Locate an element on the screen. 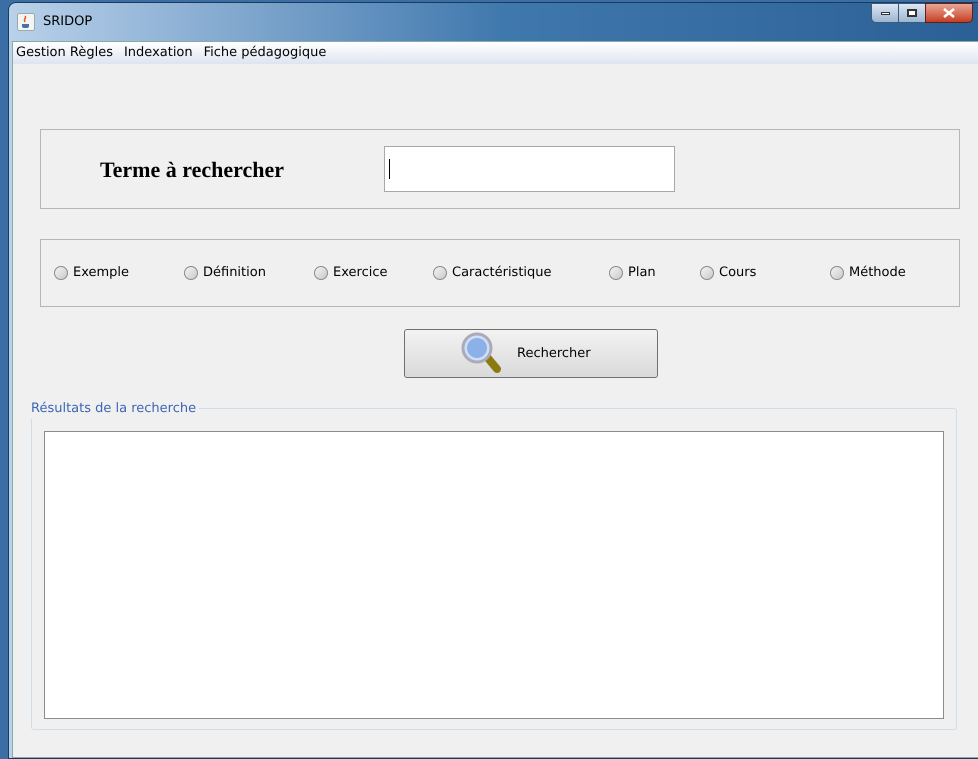  search-button: Rechercher is located at coordinates (531, 353).